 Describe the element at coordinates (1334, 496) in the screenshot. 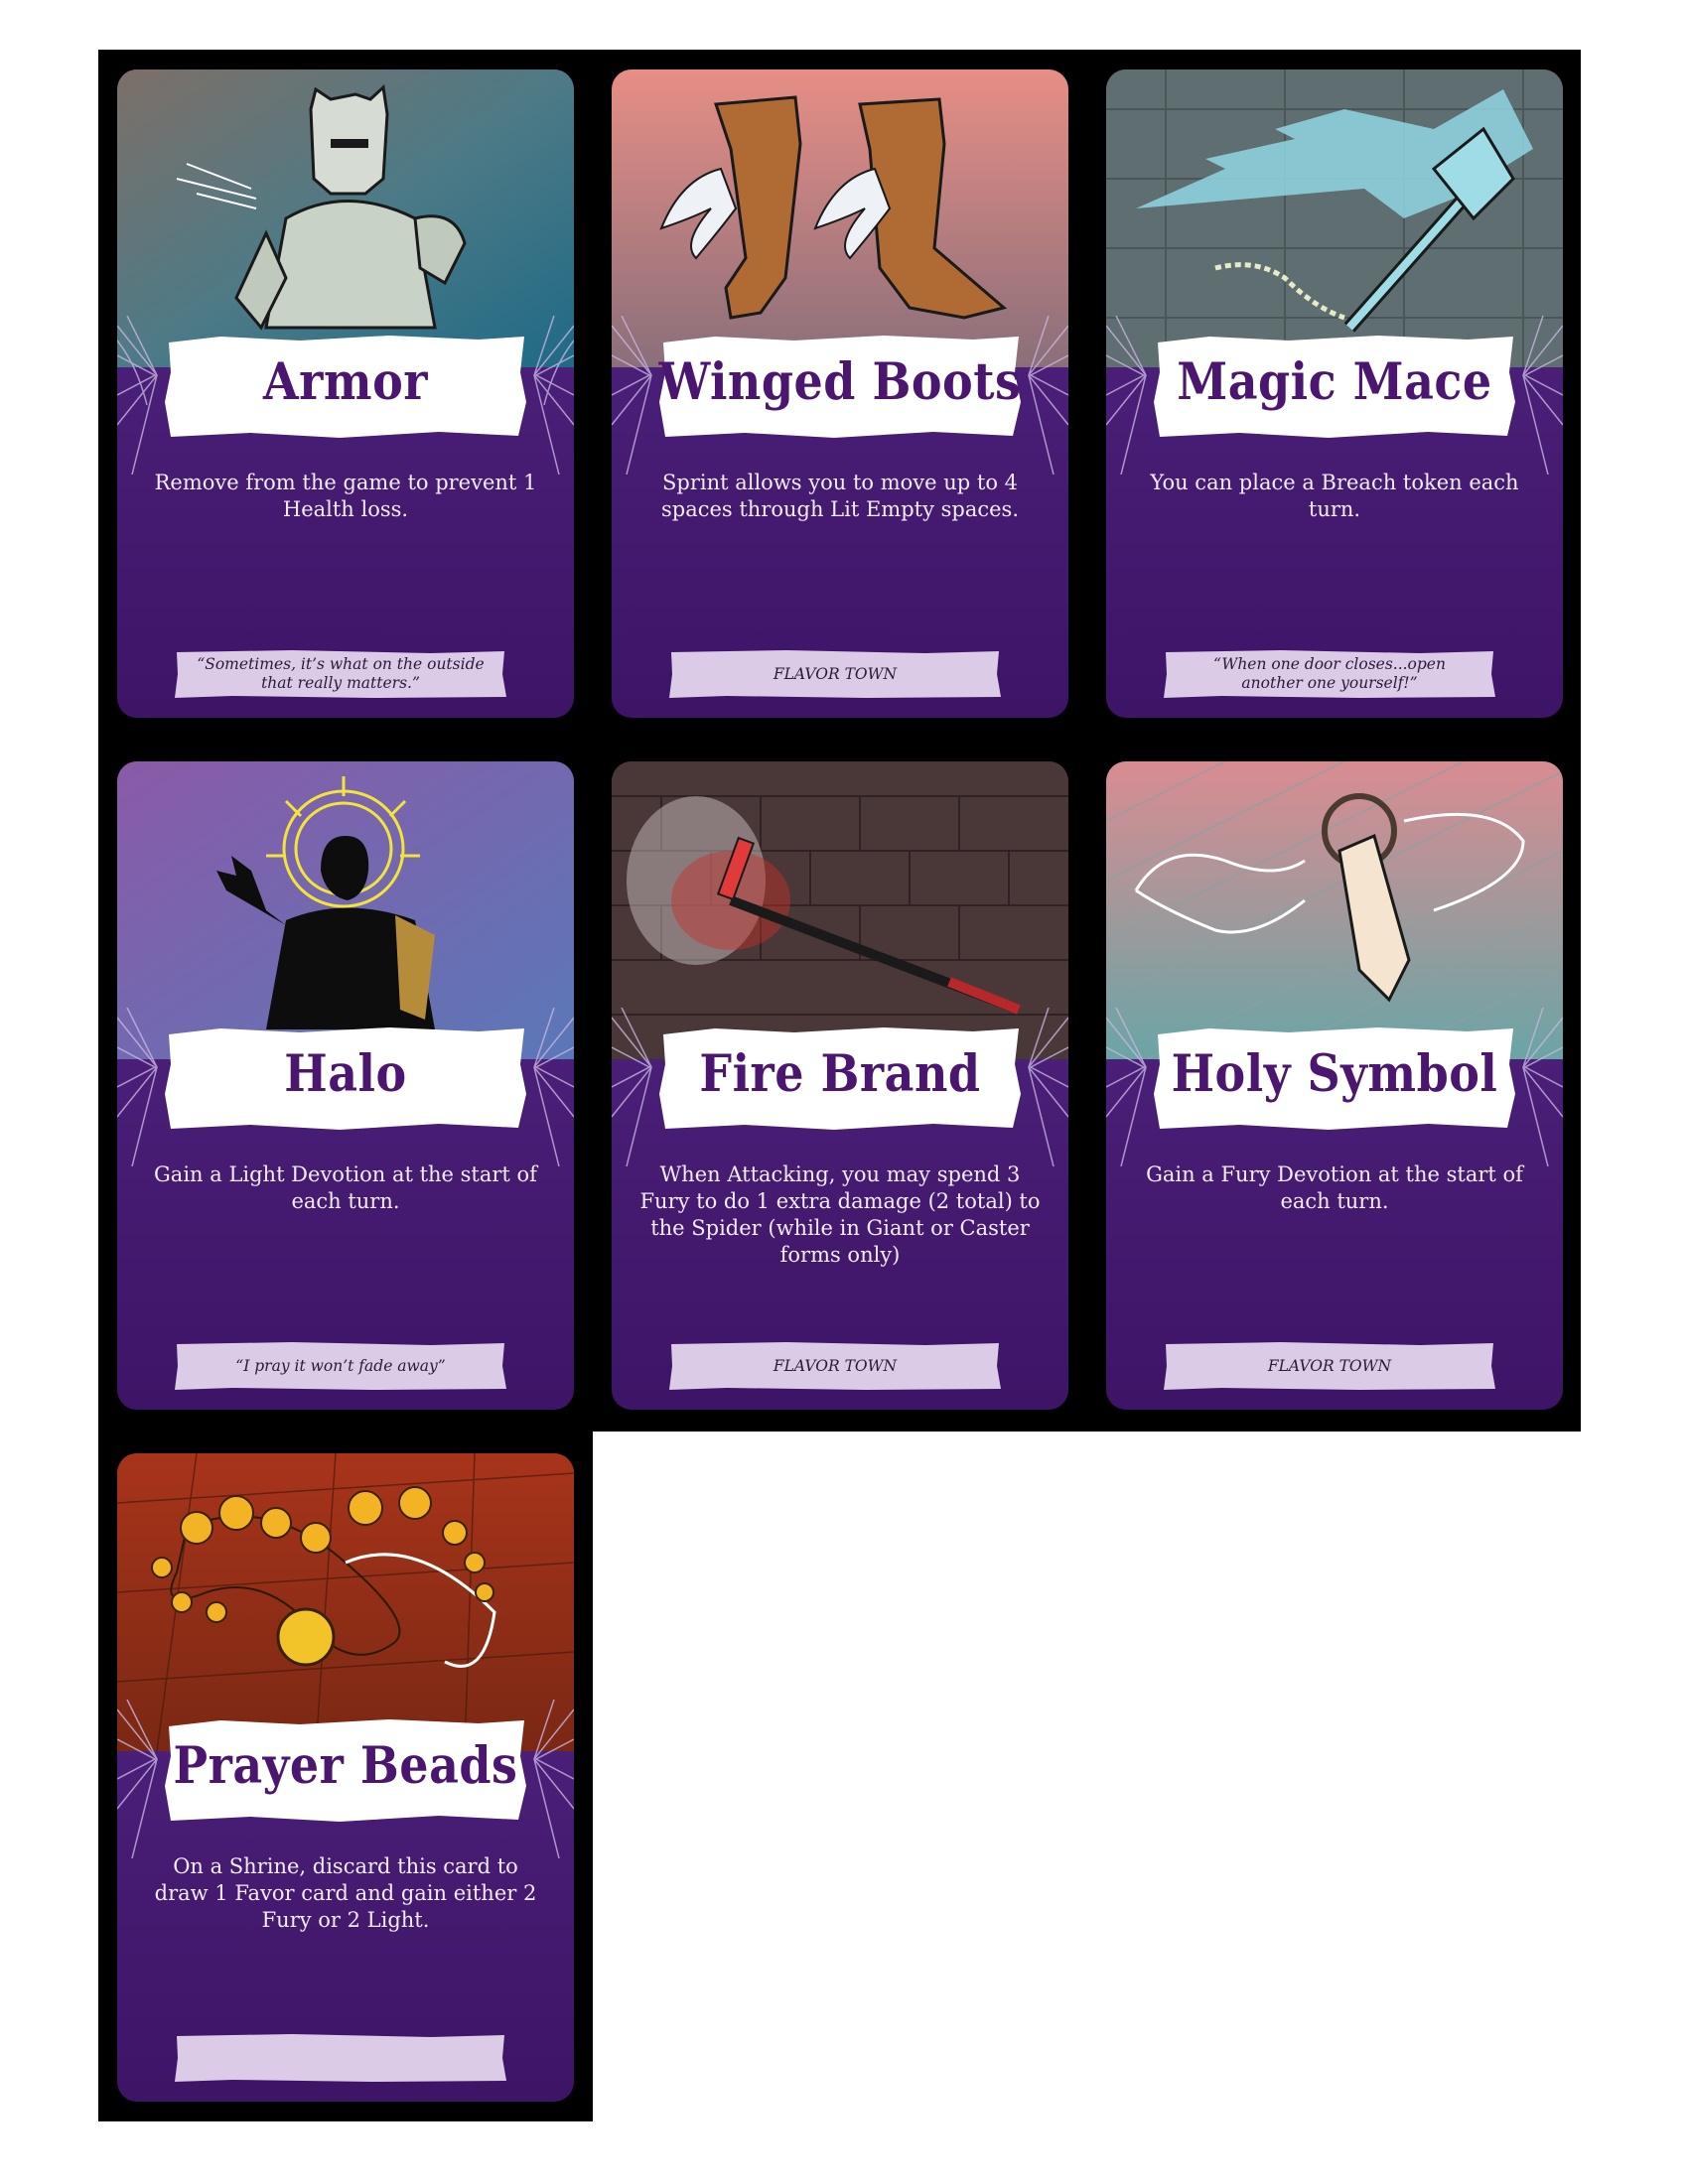

I see `card-description: You can place a Breach token each turn.` at that location.